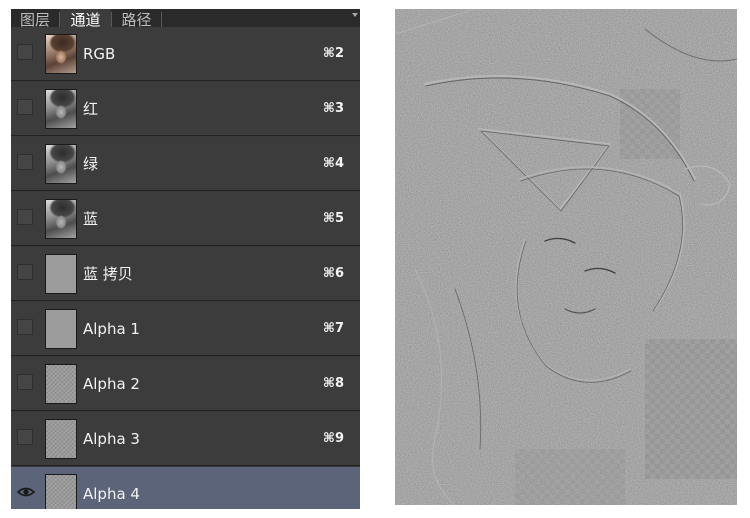 The height and width of the screenshot is (518, 750). I want to click on channel-name: Alpha 3, so click(111, 439).